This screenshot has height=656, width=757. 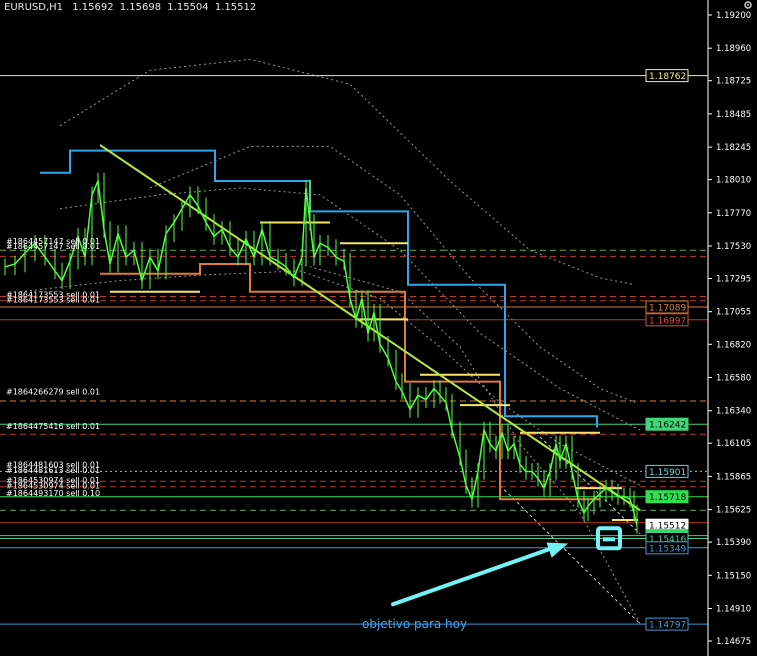 I want to click on y-tick-label: 1.16820, so click(x=733, y=345).